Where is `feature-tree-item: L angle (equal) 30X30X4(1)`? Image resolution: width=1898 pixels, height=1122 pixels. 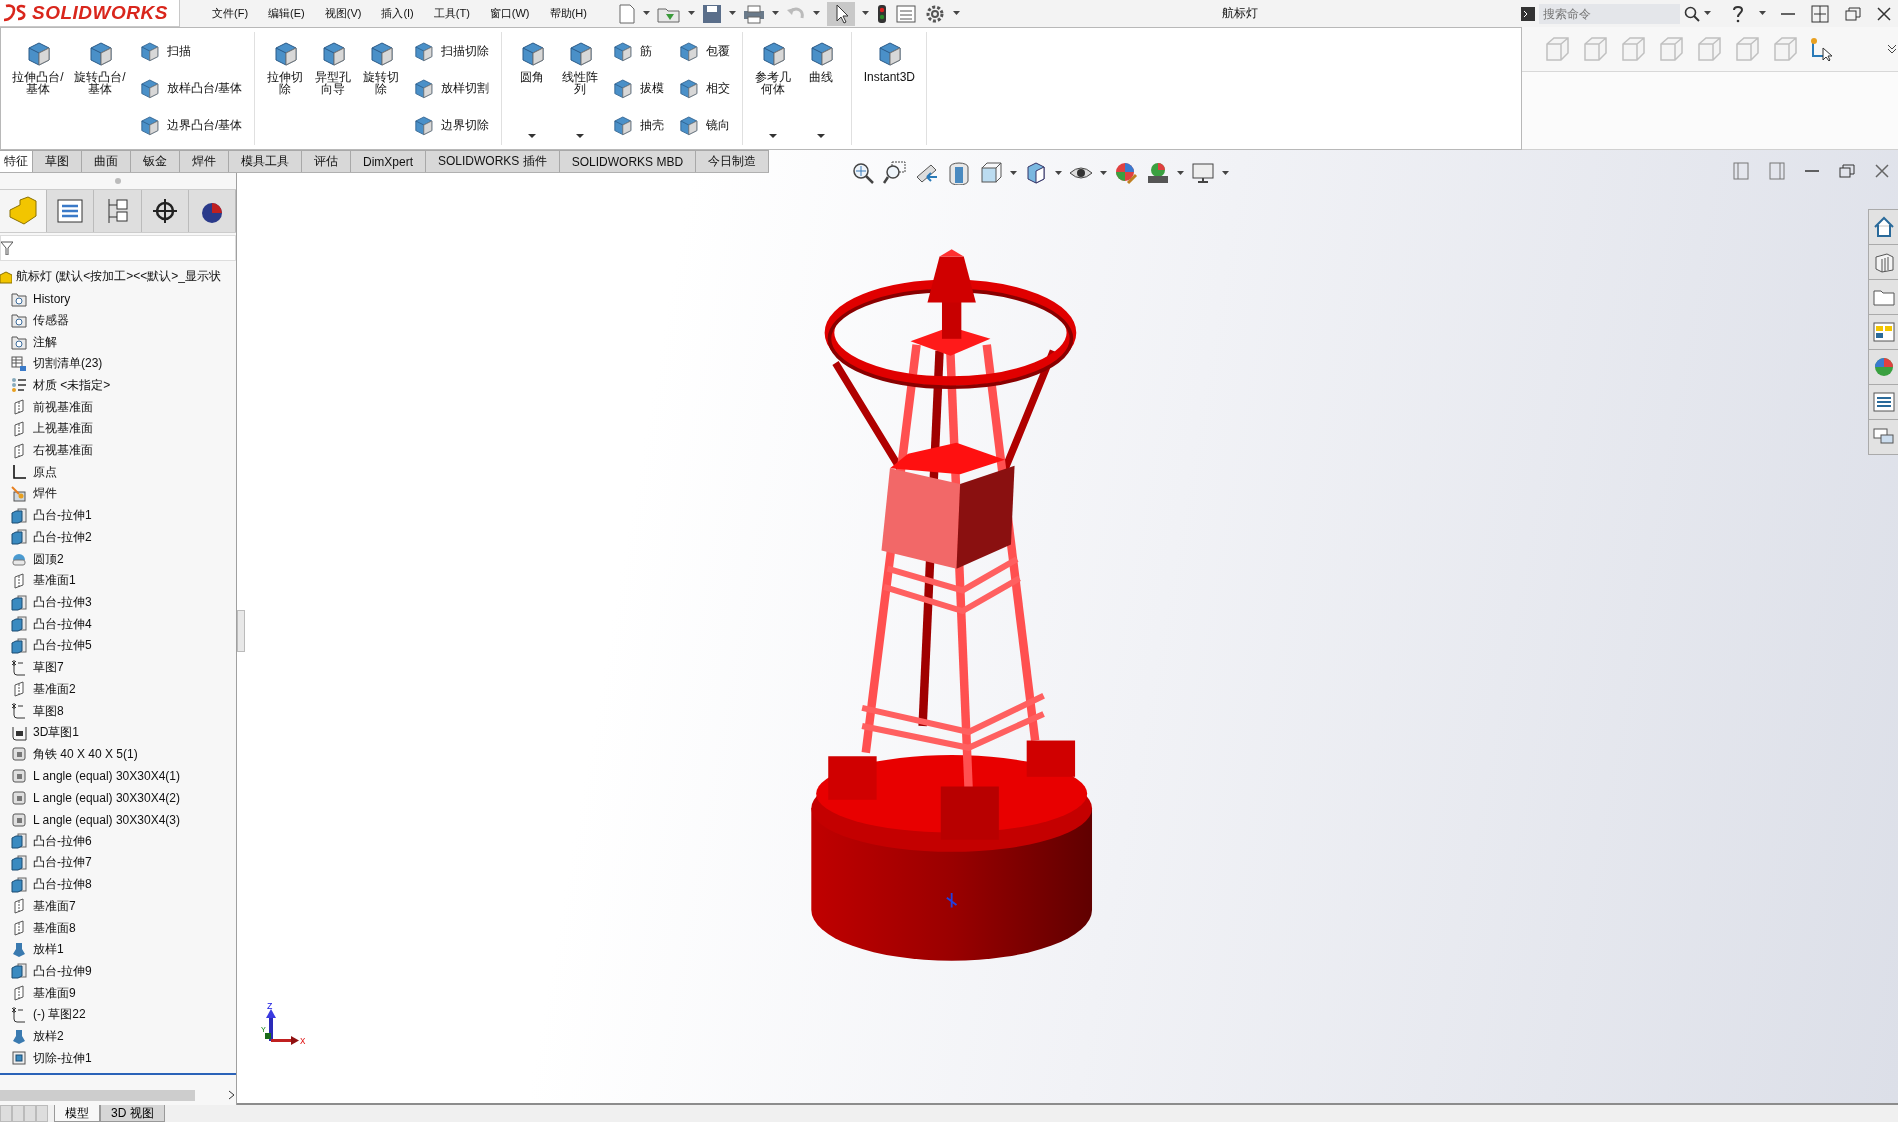
feature-tree-item: L angle (equal) 30X30X4(1) is located at coordinates (106, 776).